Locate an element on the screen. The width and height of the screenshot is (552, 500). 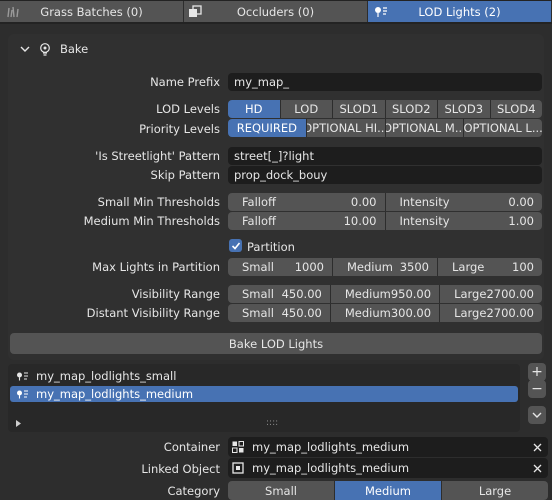
occluder-icon is located at coordinates (195, 11).